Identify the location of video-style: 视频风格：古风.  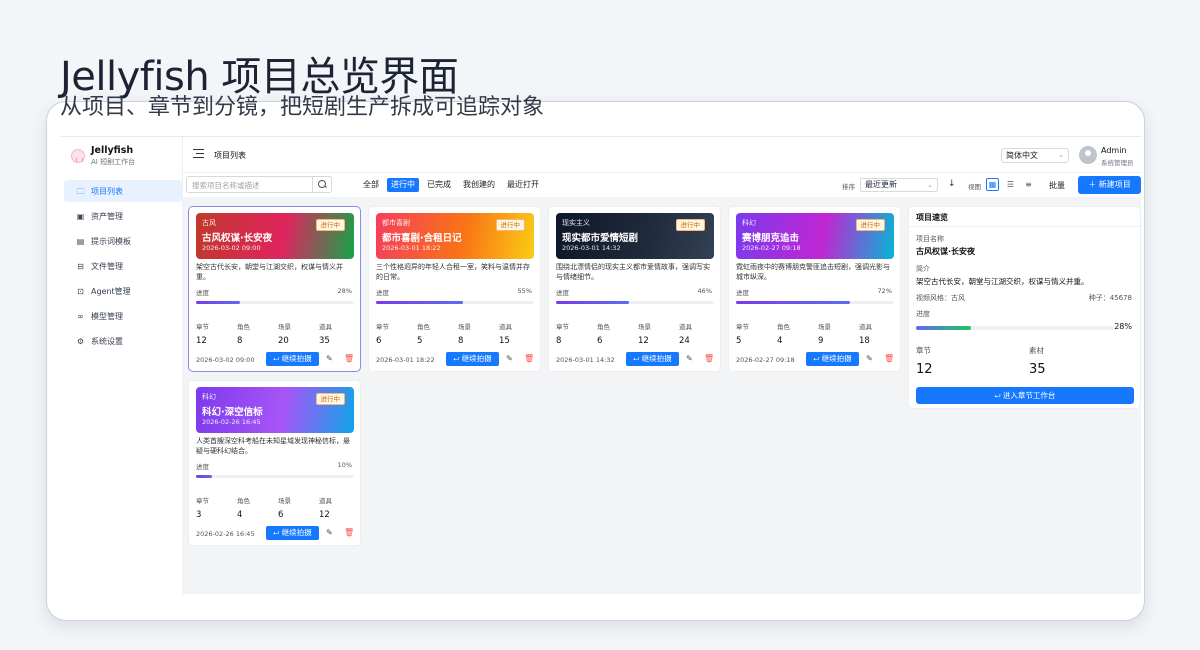
(940, 298).